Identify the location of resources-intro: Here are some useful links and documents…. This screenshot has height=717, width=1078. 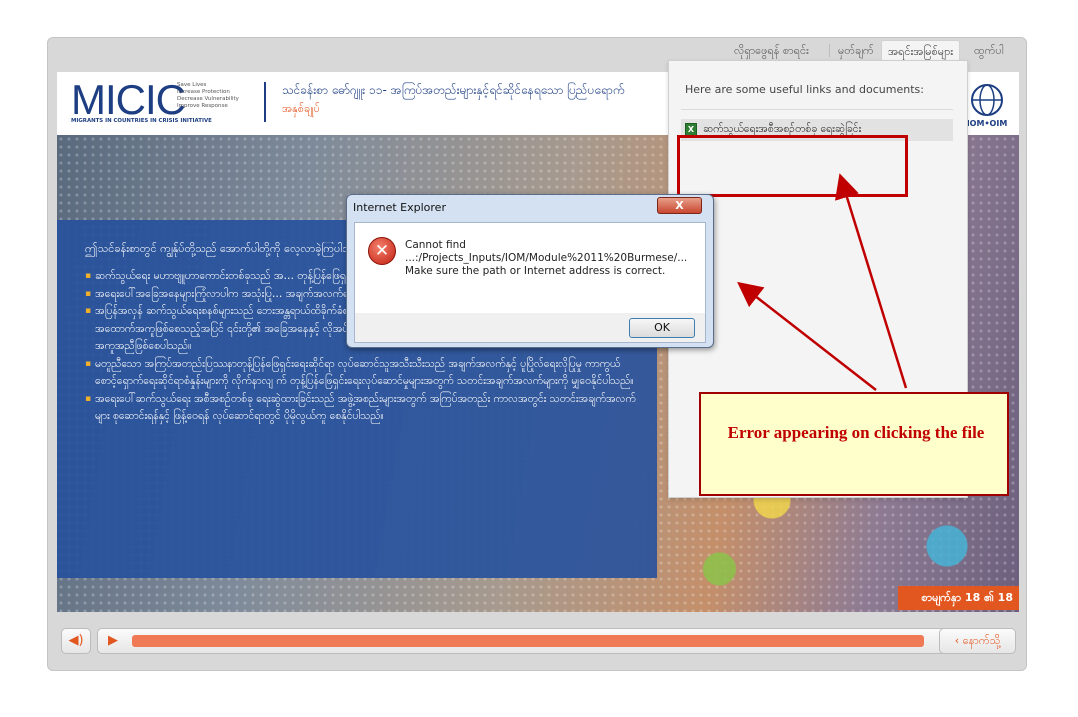
(804, 89).